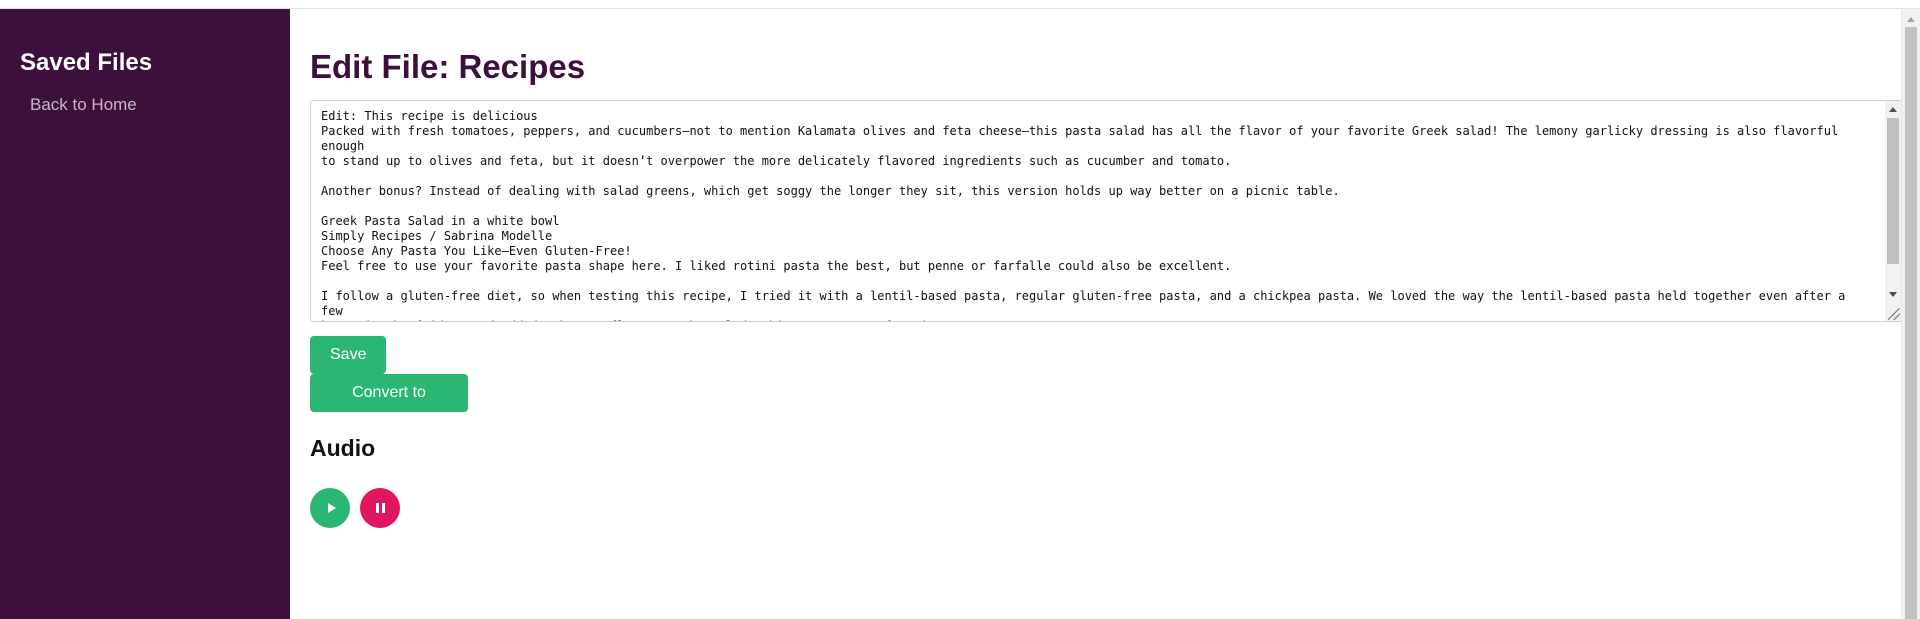 The image size is (1920, 619). What do you see at coordinates (343, 448) in the screenshot?
I see `audio-heading: Audio` at bounding box center [343, 448].